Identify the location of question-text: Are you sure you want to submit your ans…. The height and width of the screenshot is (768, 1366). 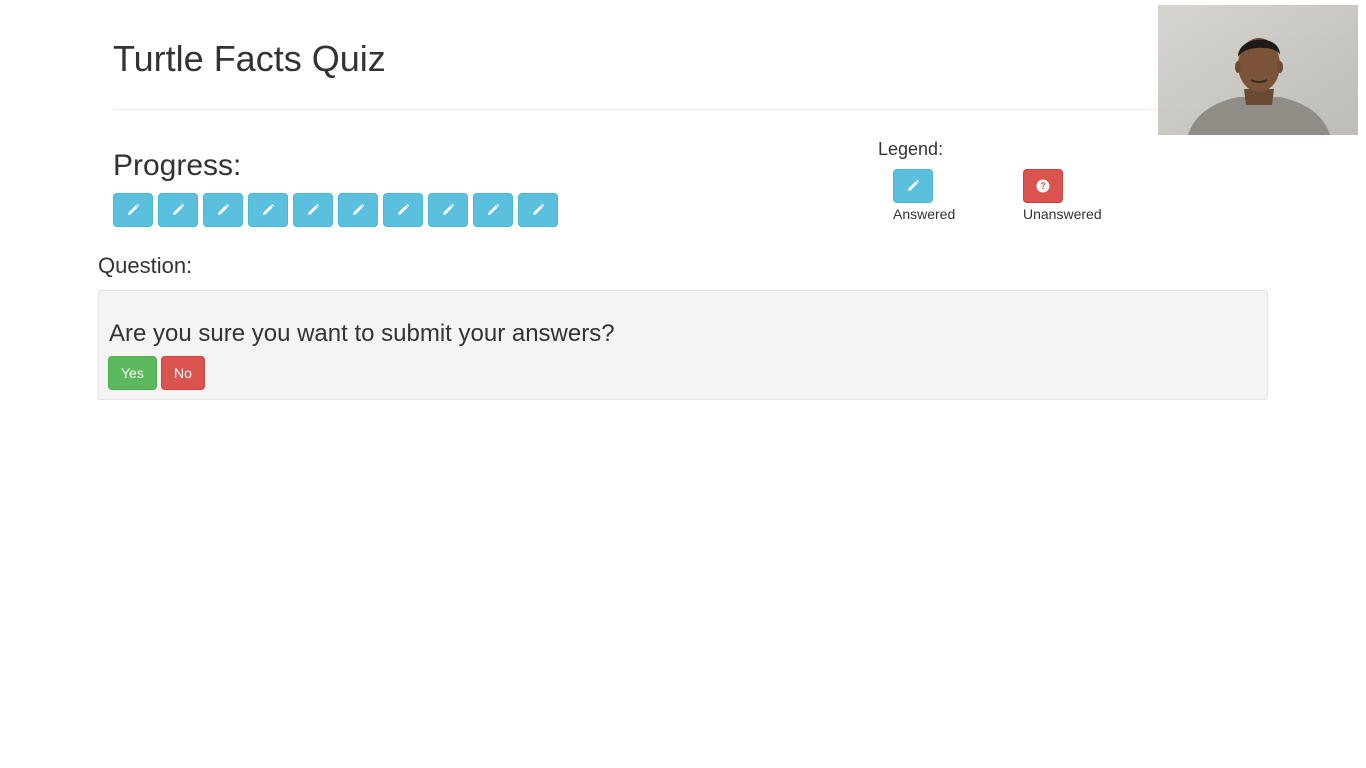
(362, 333).